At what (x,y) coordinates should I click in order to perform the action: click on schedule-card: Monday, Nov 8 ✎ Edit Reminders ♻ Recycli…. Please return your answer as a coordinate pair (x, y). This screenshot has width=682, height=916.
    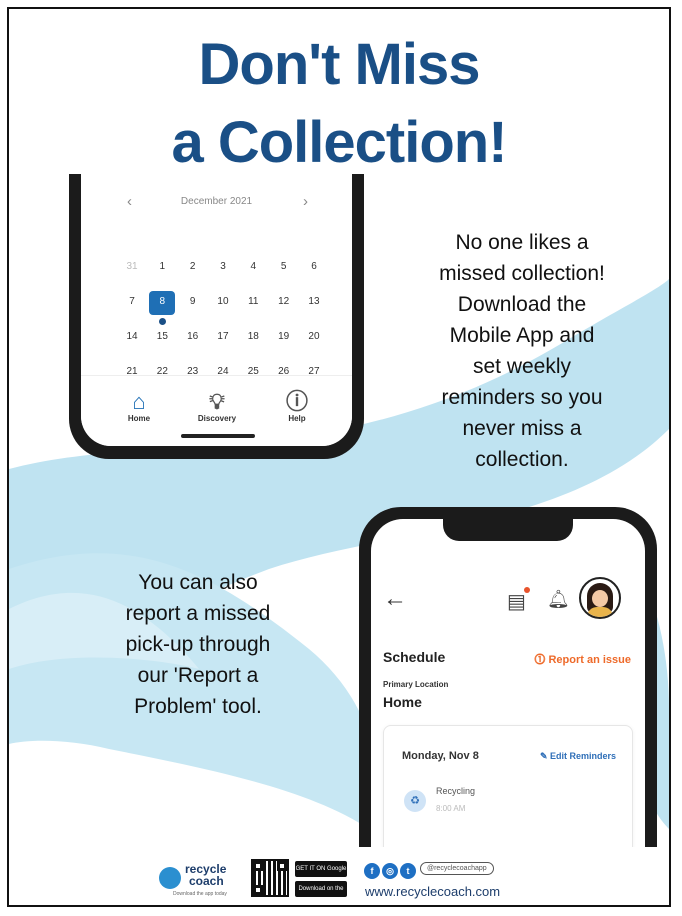
    Looking at the image, I should click on (508, 786).